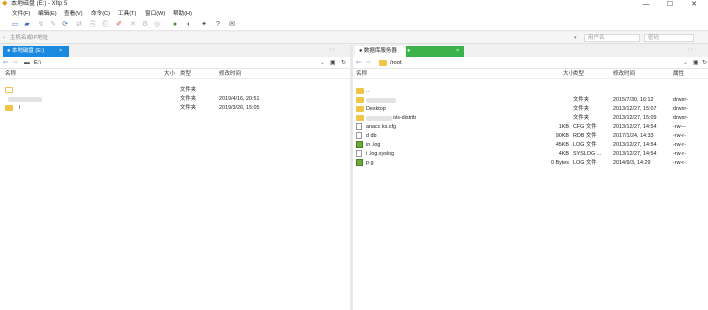 This screenshot has height=310, width=708. Describe the element at coordinates (563, 127) in the screenshot. I see `size-cell: 1KB` at that location.